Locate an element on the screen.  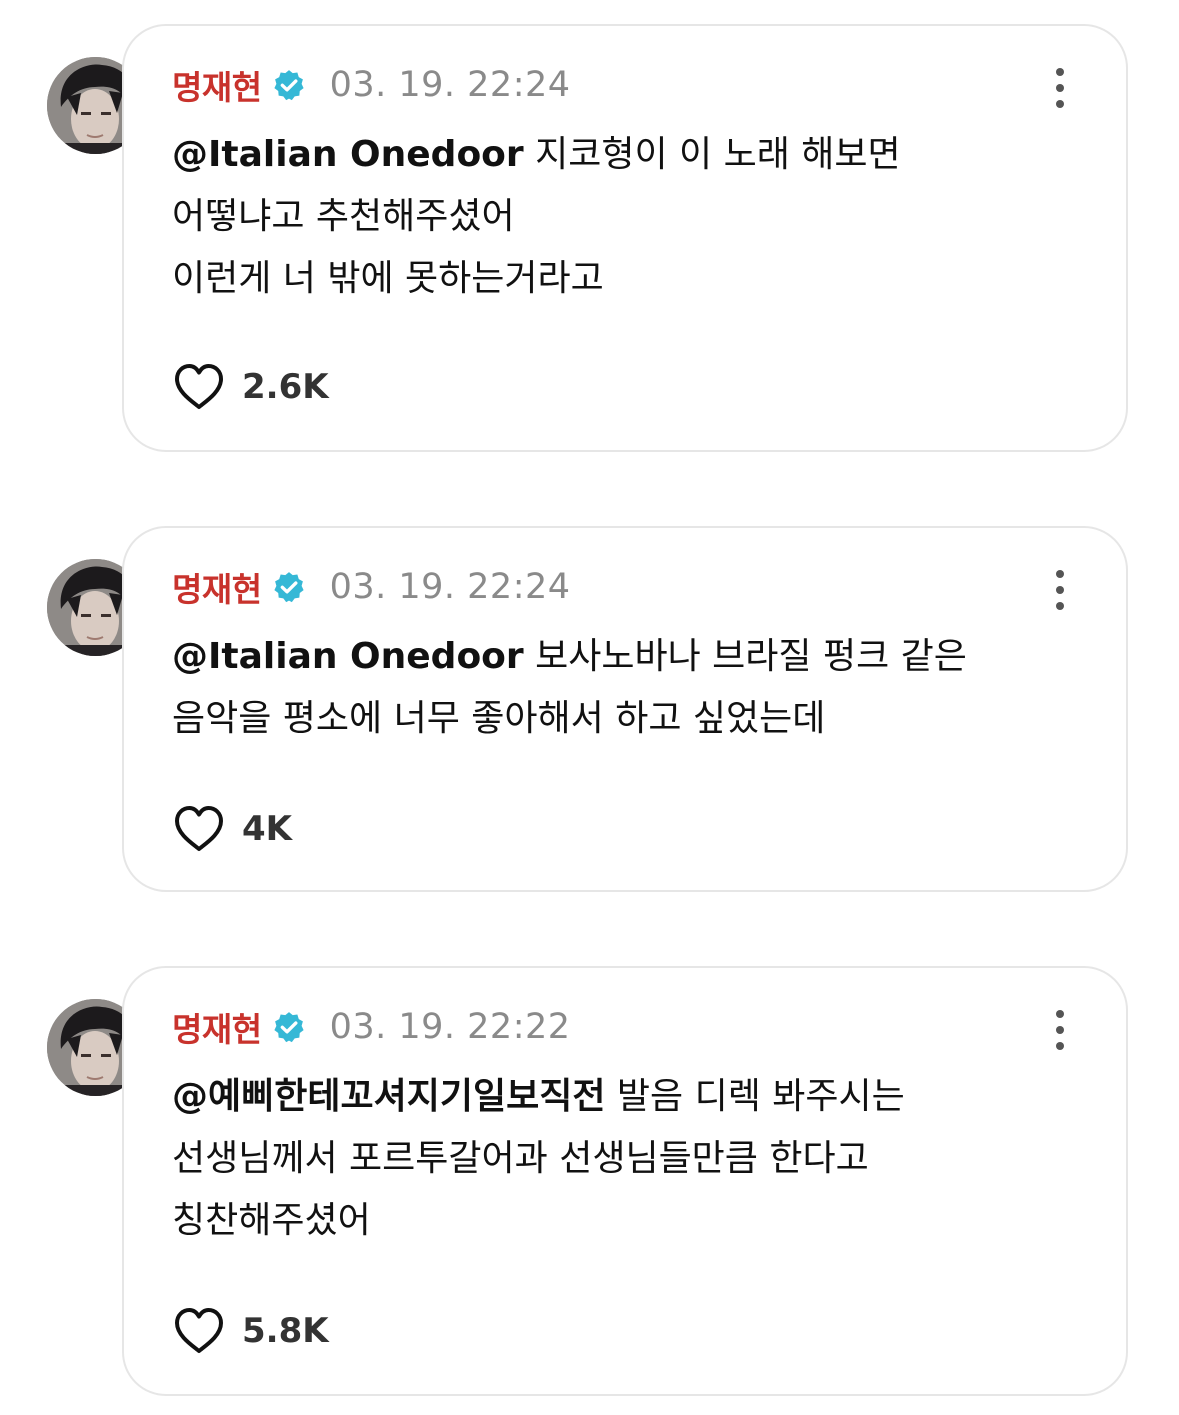
mention-link: @예삐한테꼬셔지기일보직전 is located at coordinates (388, 1096).